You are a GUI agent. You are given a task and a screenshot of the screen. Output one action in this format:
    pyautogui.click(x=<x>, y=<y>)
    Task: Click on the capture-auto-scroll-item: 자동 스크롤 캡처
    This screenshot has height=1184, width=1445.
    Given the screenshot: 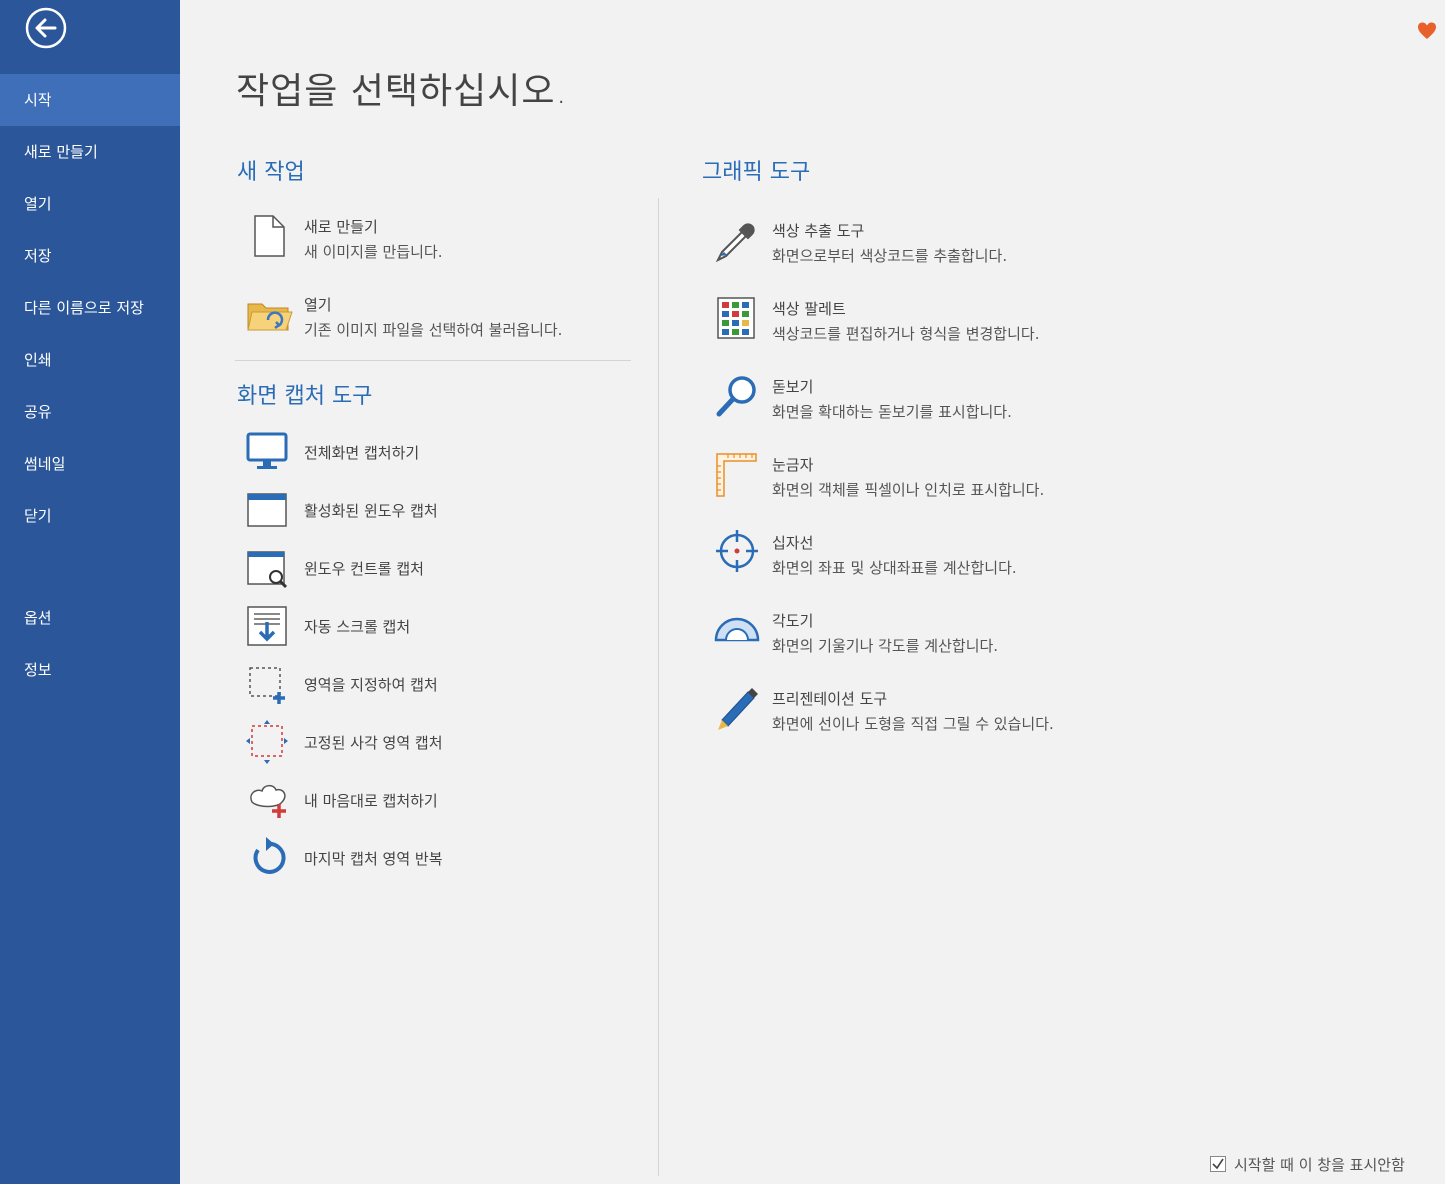 What is the action you would take?
    pyautogui.click(x=396, y=626)
    